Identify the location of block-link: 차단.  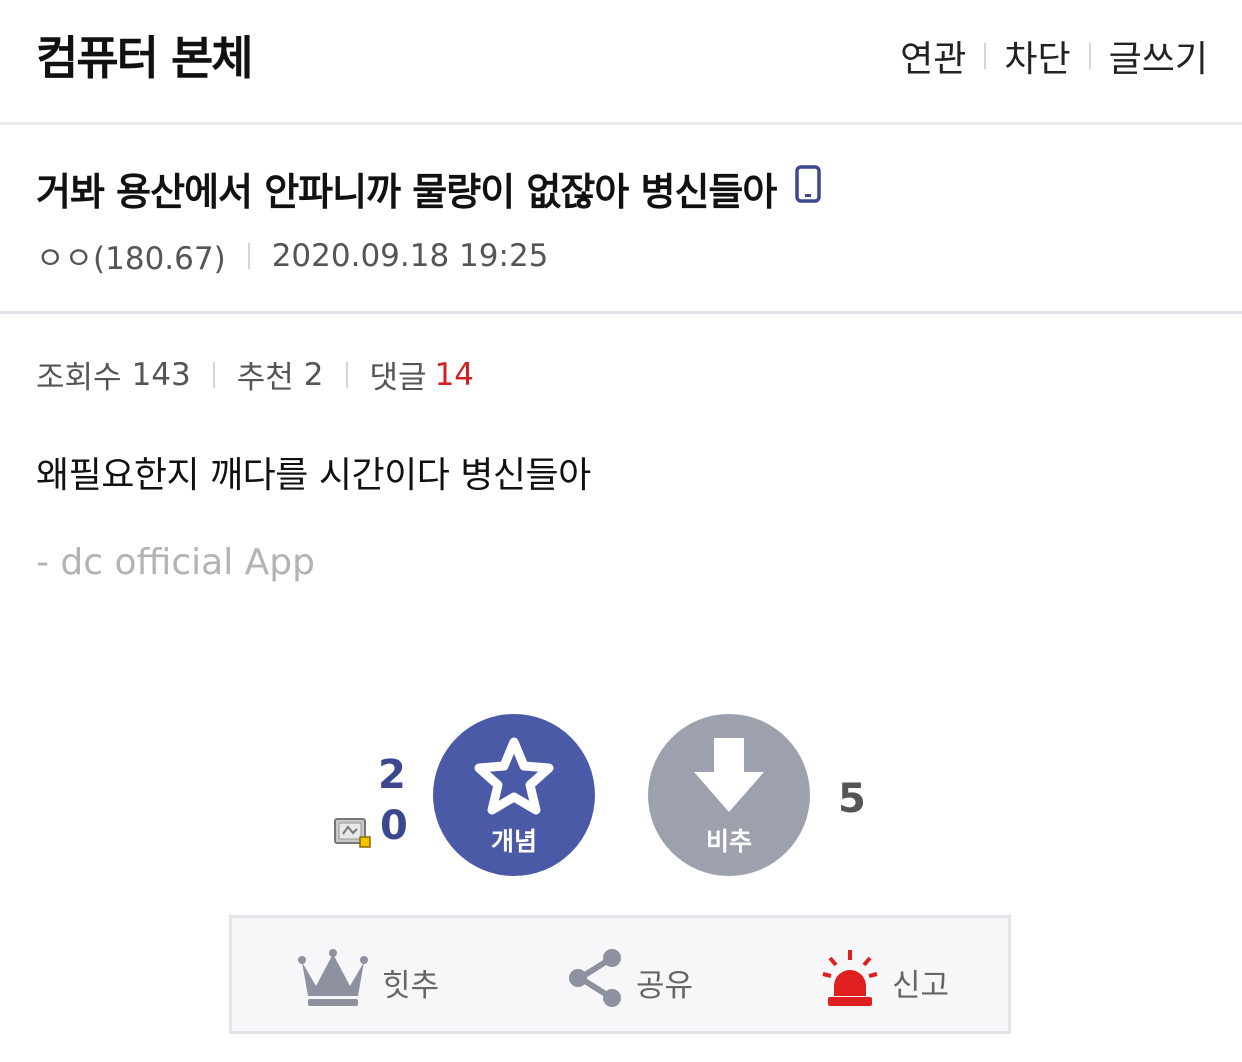
(1037, 56).